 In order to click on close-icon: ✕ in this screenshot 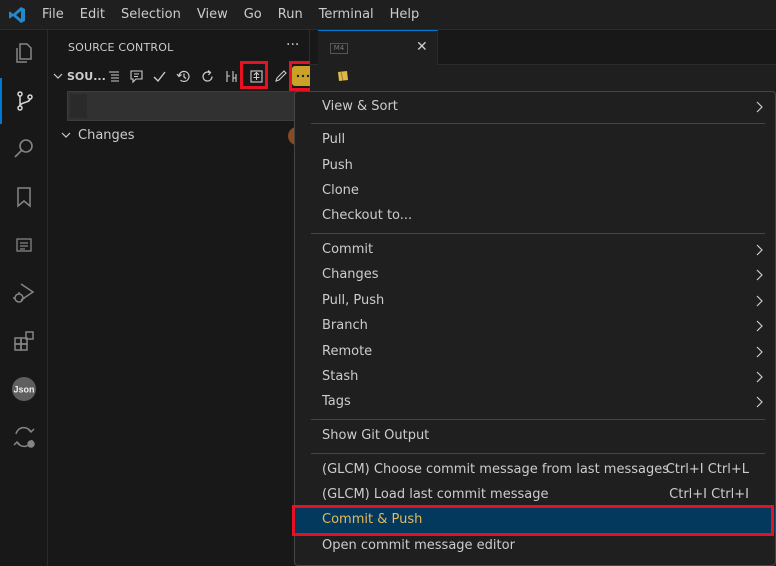, I will do `click(422, 47)`.